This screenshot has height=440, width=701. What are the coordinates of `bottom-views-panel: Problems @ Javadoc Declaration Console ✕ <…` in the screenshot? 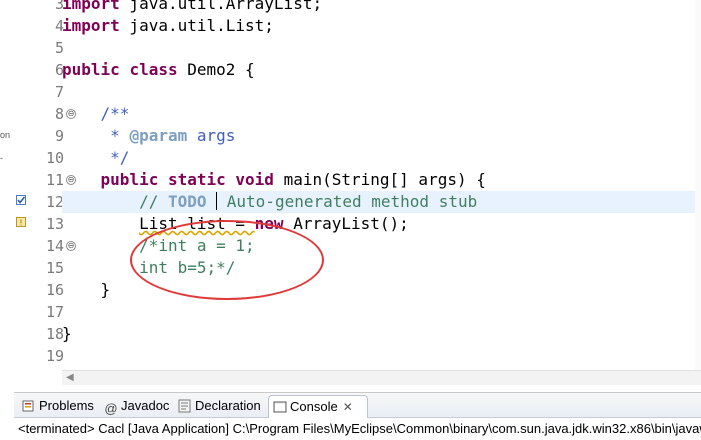 It's located at (357, 416).